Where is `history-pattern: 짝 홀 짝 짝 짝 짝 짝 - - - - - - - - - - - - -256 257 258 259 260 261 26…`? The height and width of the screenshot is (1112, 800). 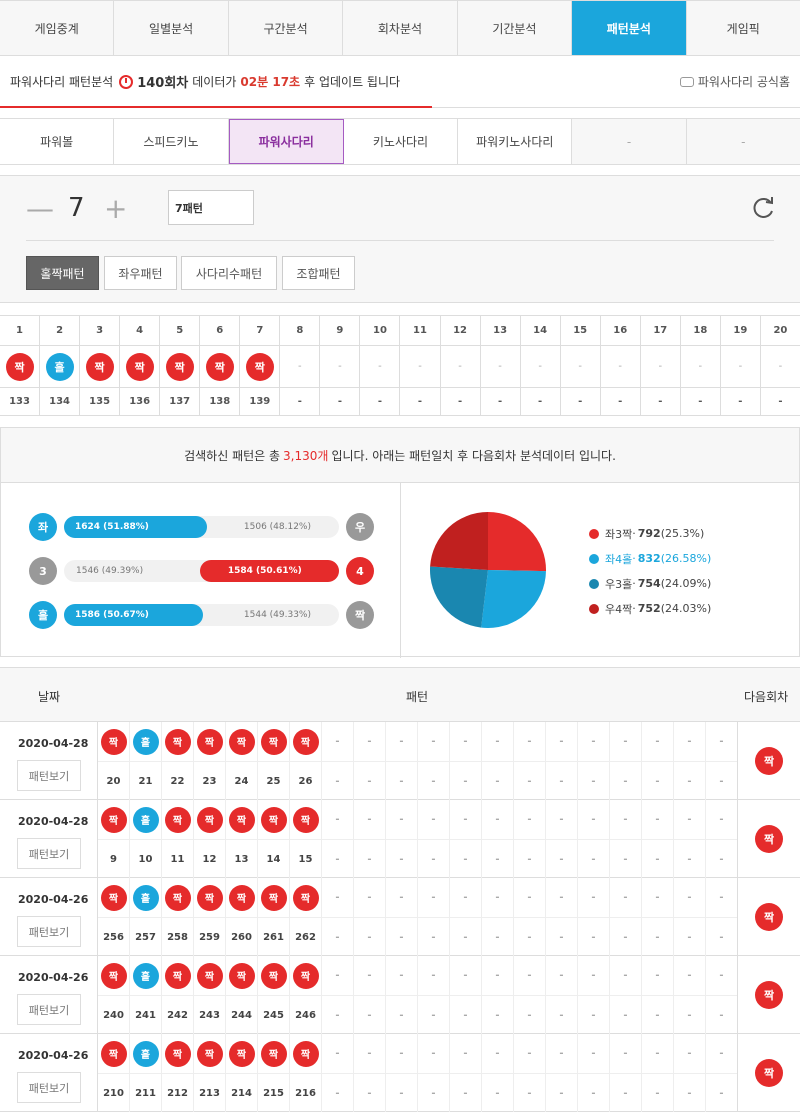 history-pattern: 짝 홀 짝 짝 짝 짝 짝 - - - - - - - - - - - - -256 257 258 259 260 261 26… is located at coordinates (418, 917).